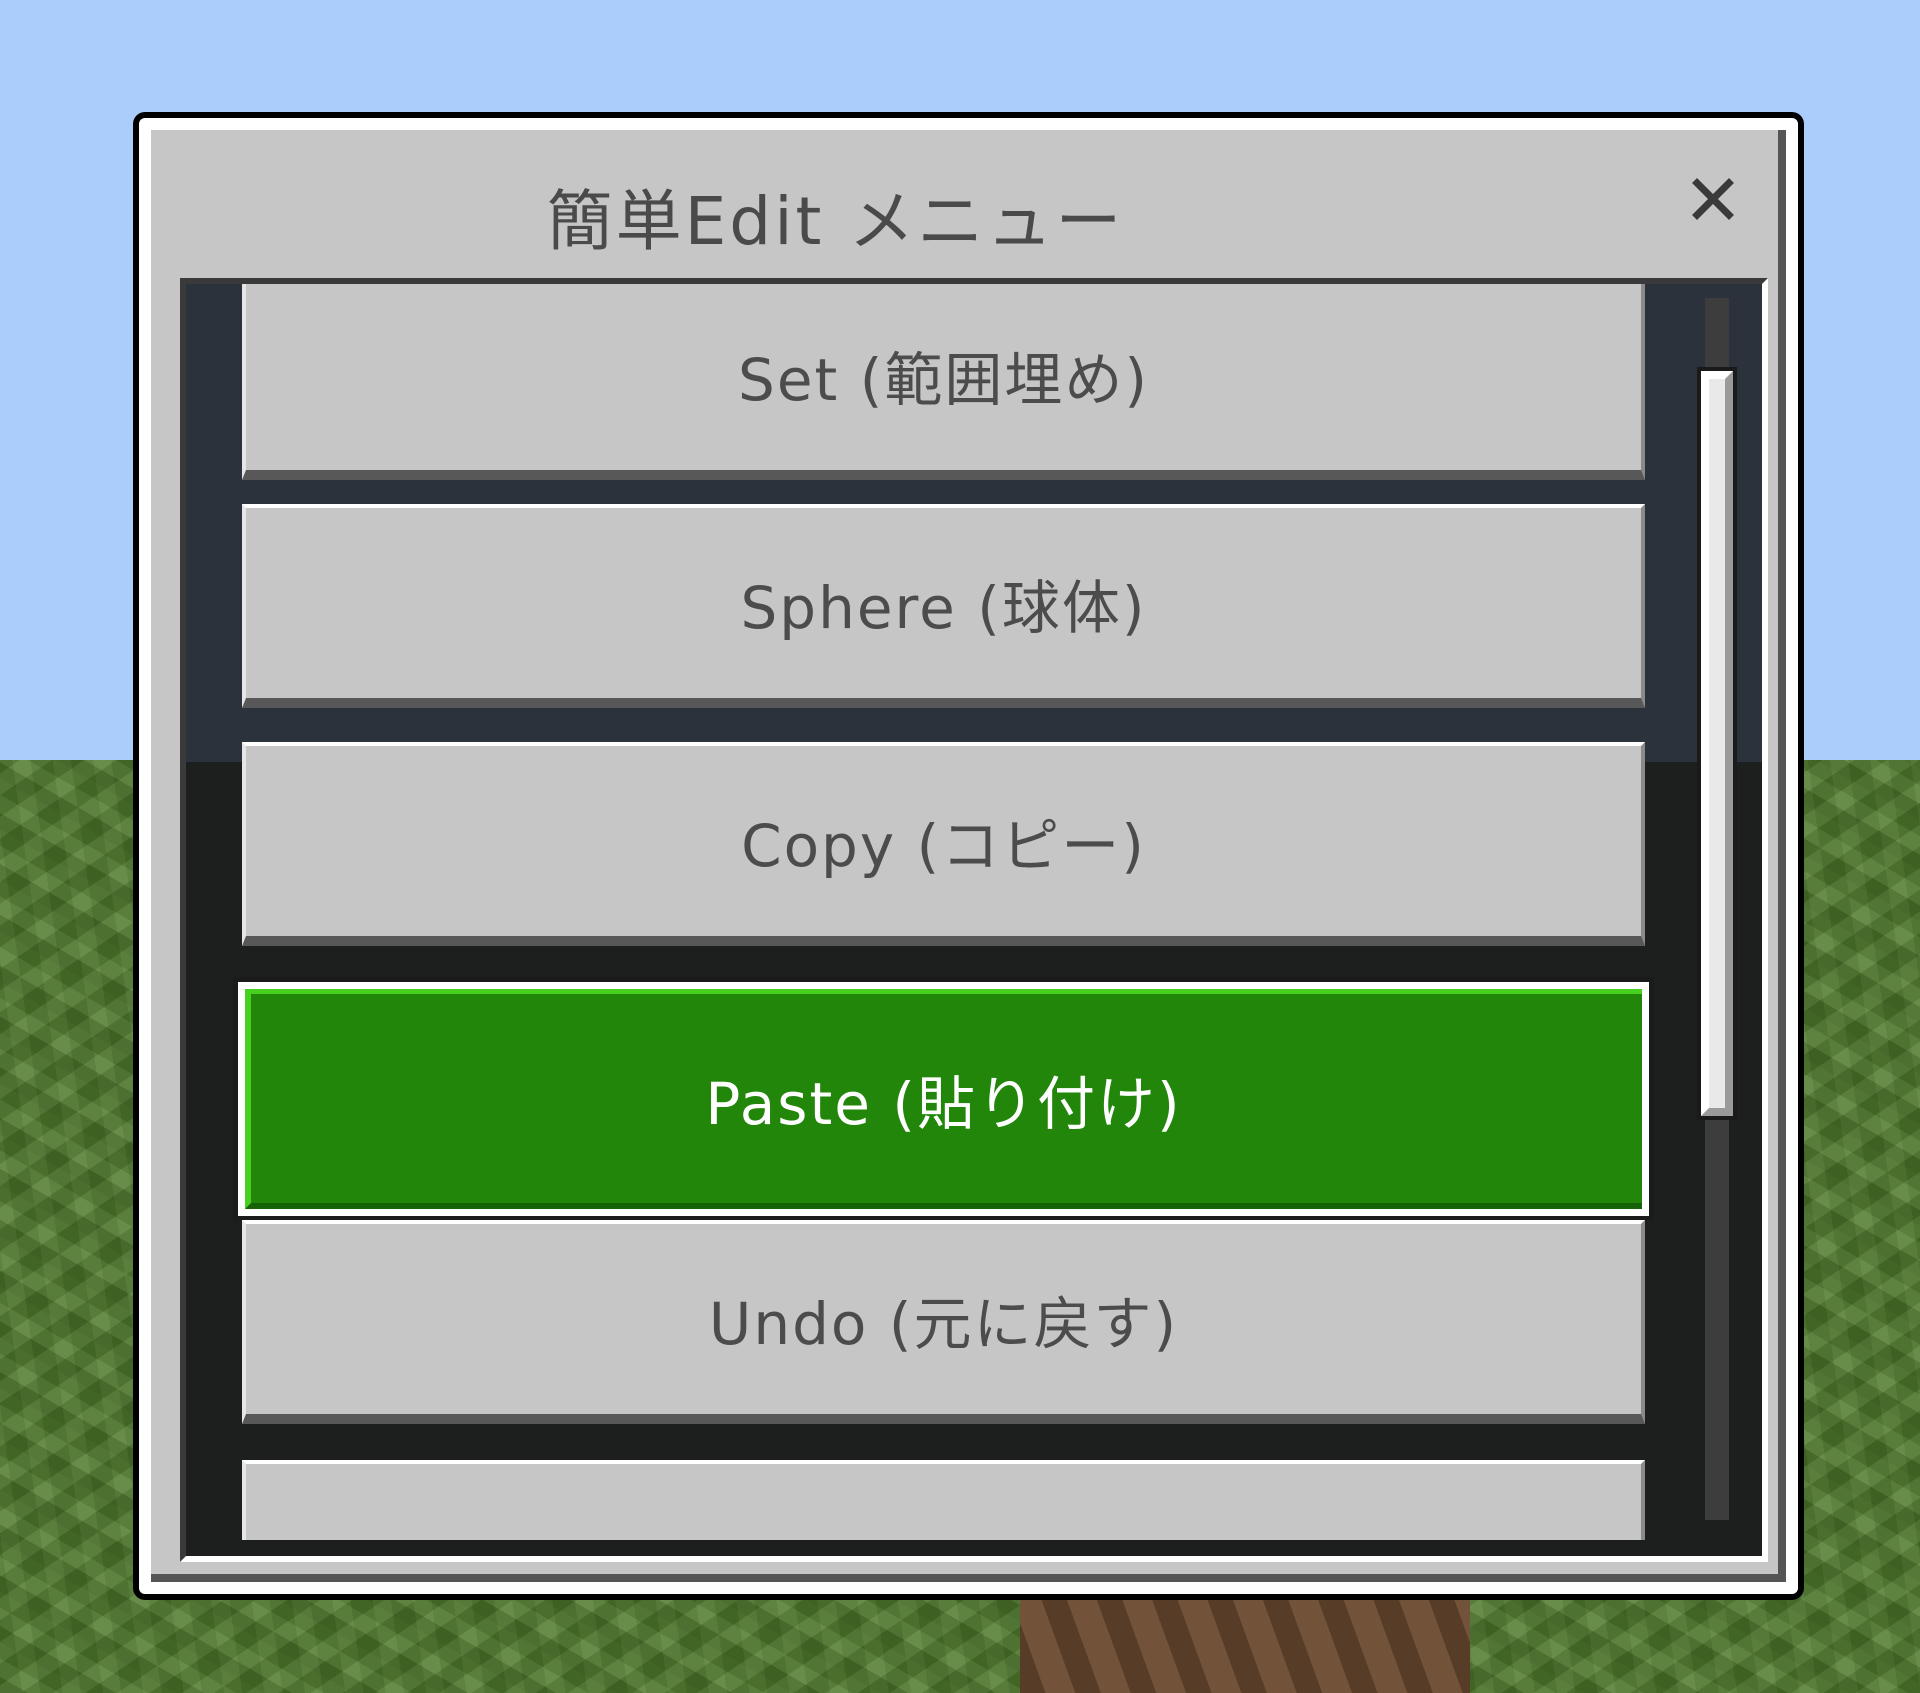 This screenshot has height=1693, width=1920. I want to click on menu-item-paste: Paste (貼り付け), so click(943, 1099).